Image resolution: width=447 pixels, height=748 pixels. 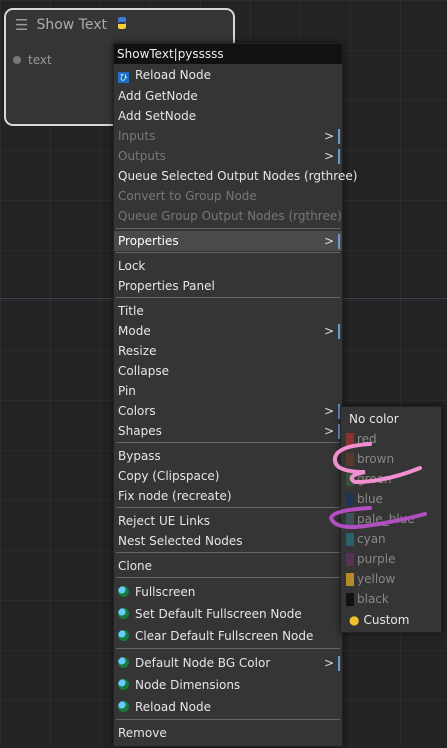 I want to click on hamburger-icon: ☰, so click(x=21, y=25).